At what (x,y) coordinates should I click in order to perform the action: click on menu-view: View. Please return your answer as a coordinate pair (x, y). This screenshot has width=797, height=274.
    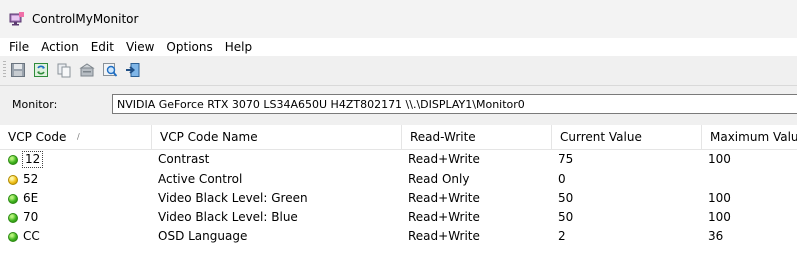
    Looking at the image, I should click on (140, 47).